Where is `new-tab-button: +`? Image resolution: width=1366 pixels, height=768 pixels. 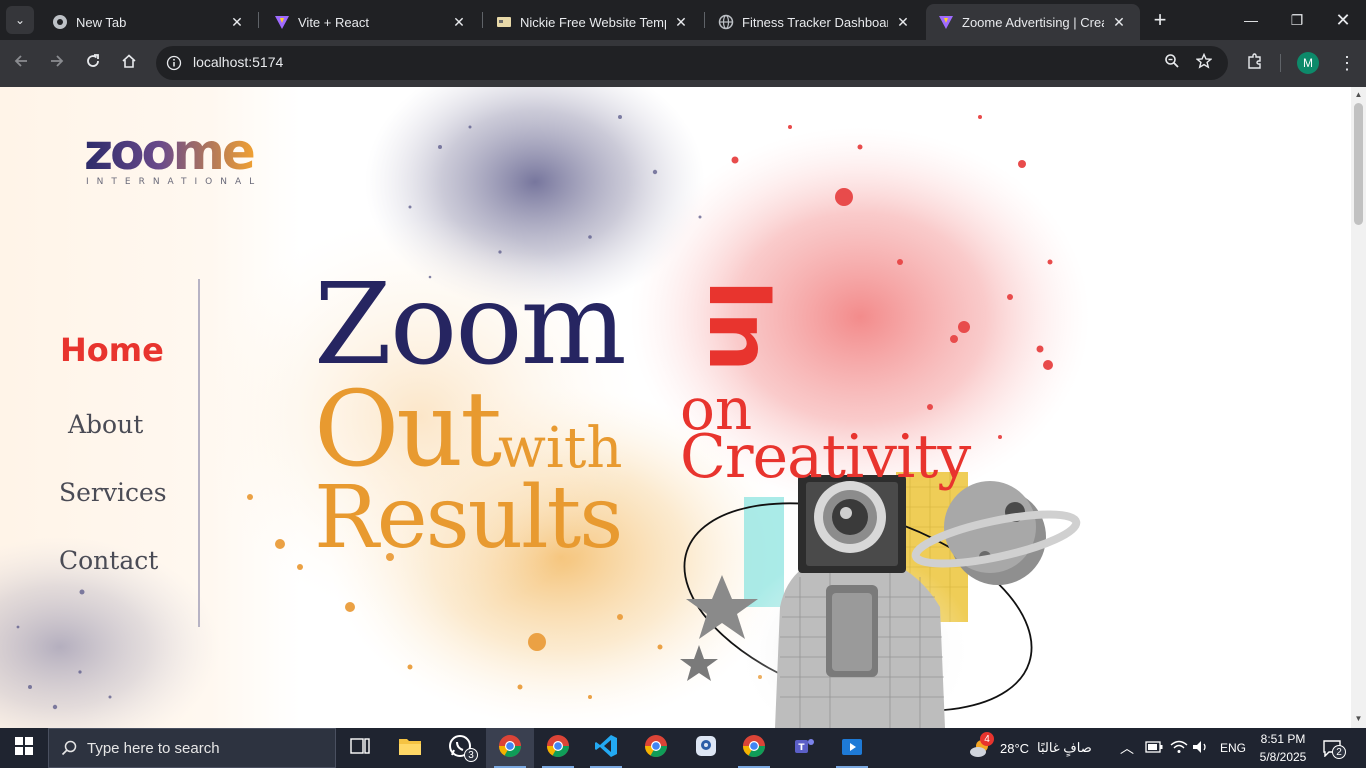
new-tab-button: + is located at coordinates (1160, 19).